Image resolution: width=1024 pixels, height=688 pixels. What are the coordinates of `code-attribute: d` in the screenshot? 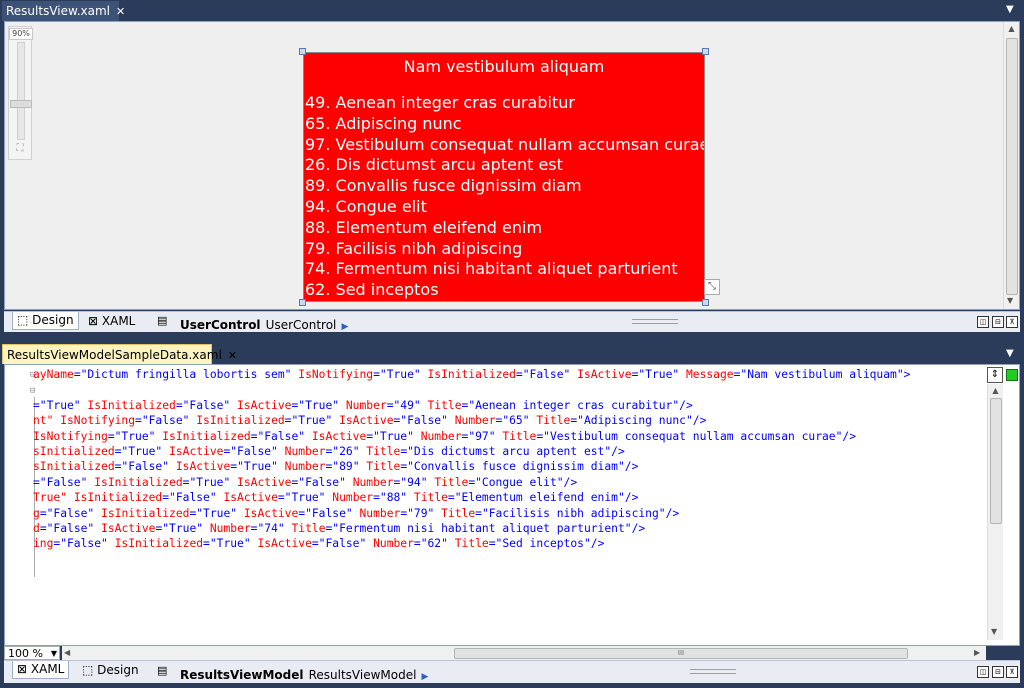 It's located at (36, 529).